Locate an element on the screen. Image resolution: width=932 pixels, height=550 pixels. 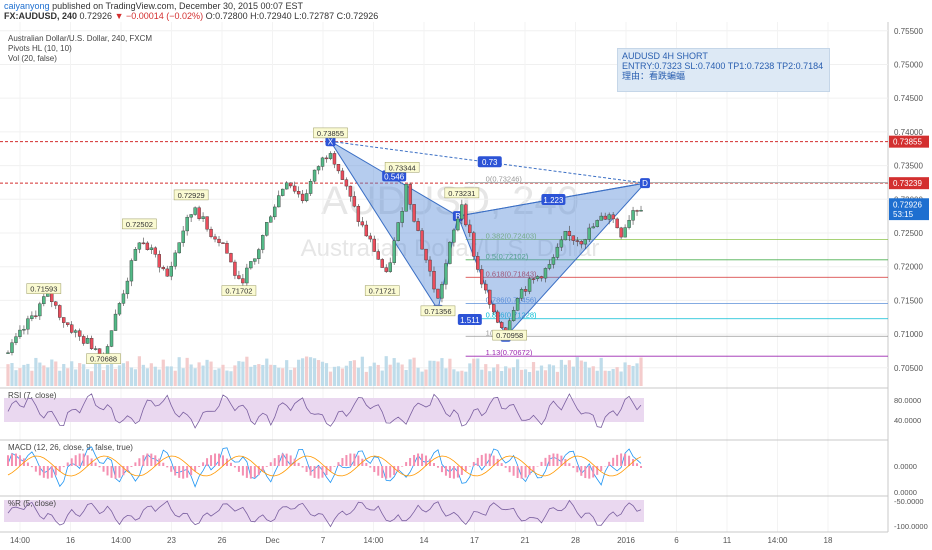
y-tick-label: 0.73500 is located at coordinates (908, 166).